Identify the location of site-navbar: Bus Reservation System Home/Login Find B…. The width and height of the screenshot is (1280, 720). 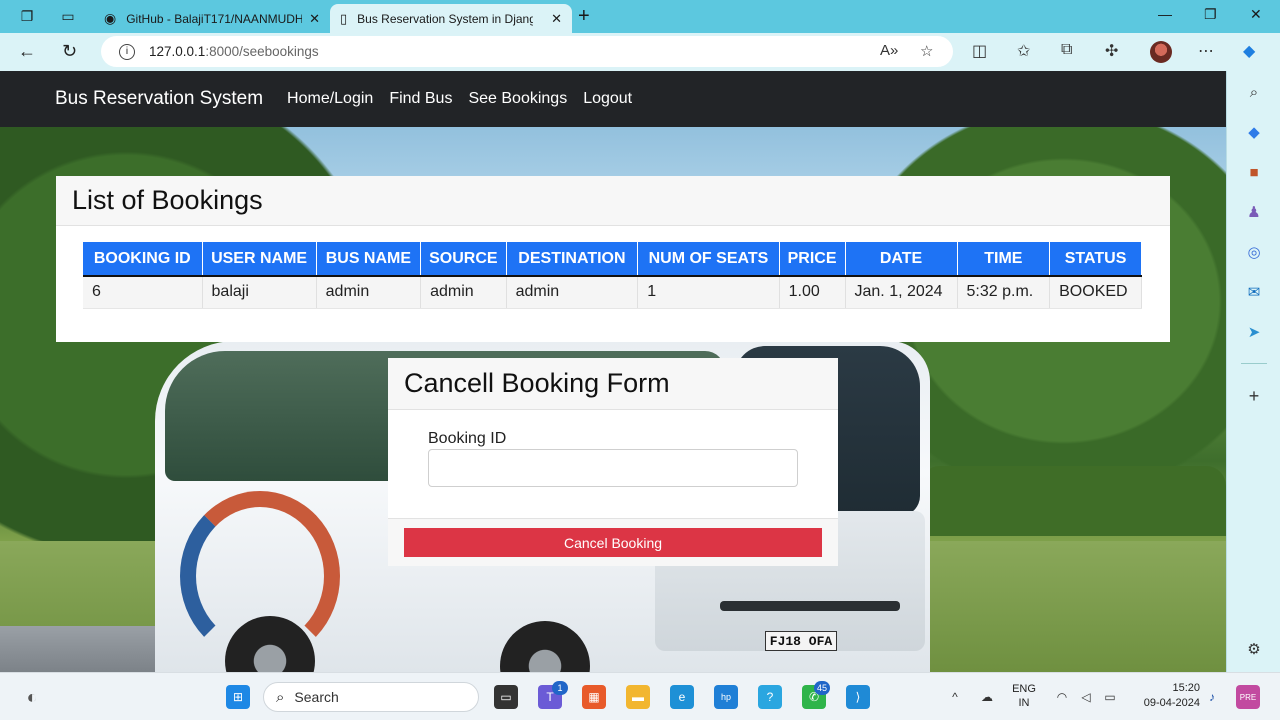
(613, 99).